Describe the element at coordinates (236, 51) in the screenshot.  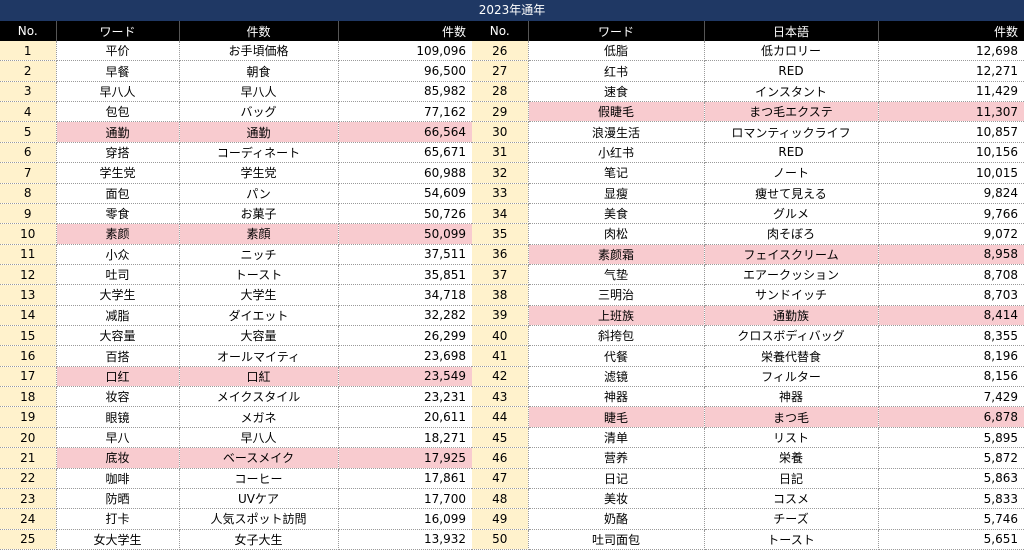
I see `table-row: 1 平价 お手頃価格 109,096` at that location.